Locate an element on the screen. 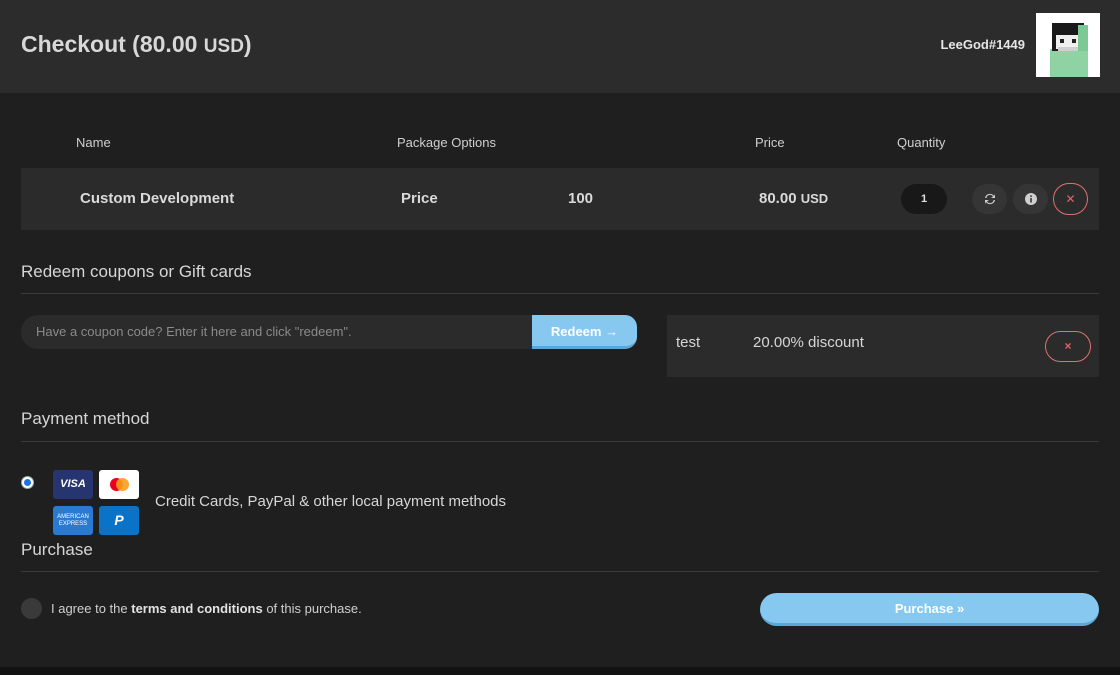  paypal-icon: P is located at coordinates (119, 520).